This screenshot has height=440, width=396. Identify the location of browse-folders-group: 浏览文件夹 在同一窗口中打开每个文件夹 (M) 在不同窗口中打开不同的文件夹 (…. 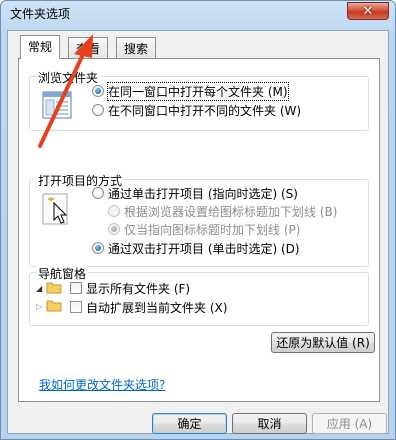
(199, 100).